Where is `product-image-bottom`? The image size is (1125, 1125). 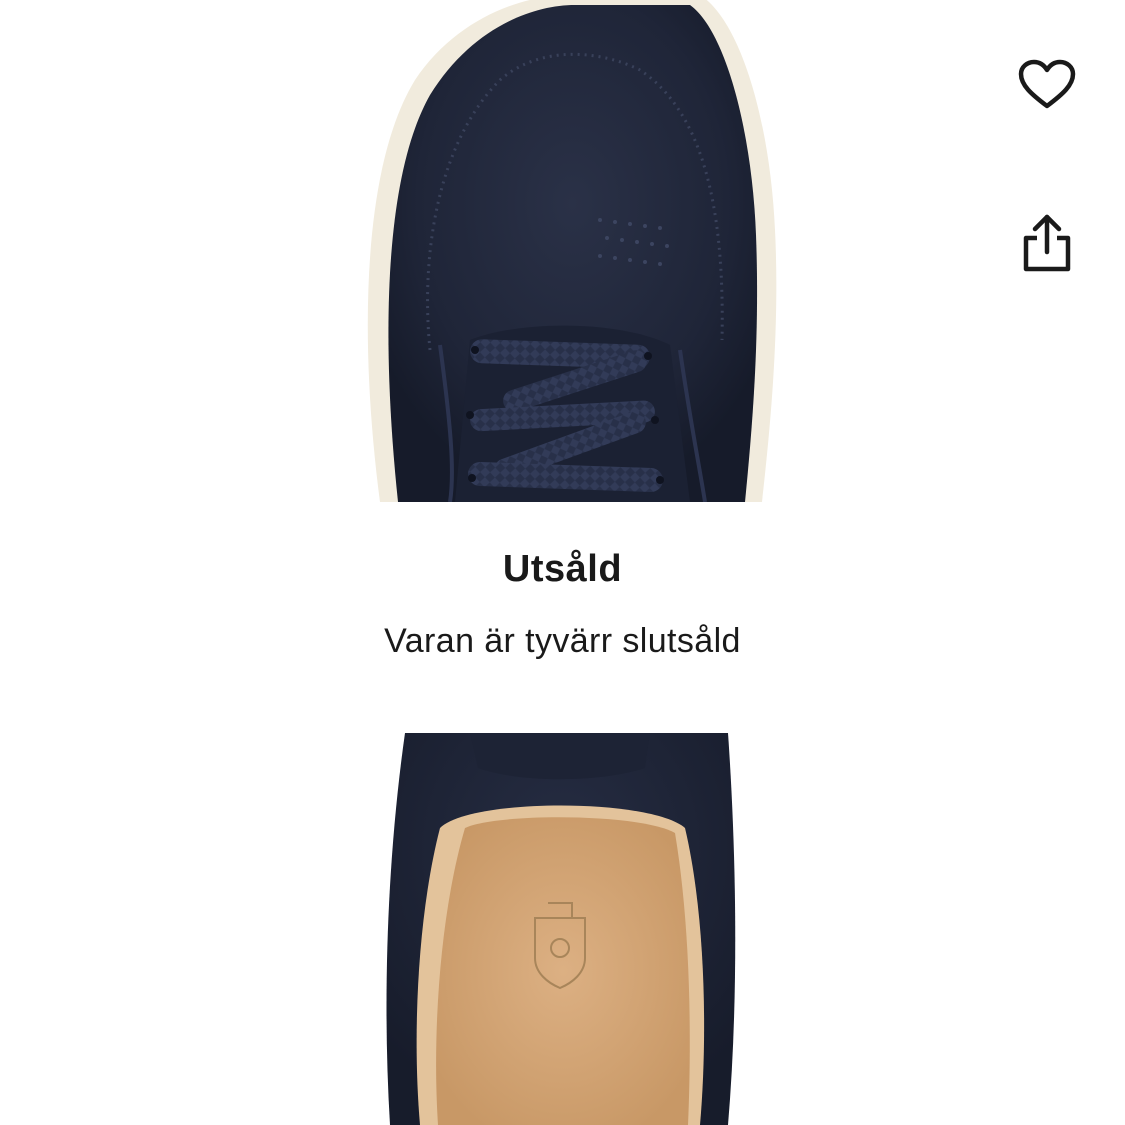 product-image-bottom is located at coordinates (561, 929).